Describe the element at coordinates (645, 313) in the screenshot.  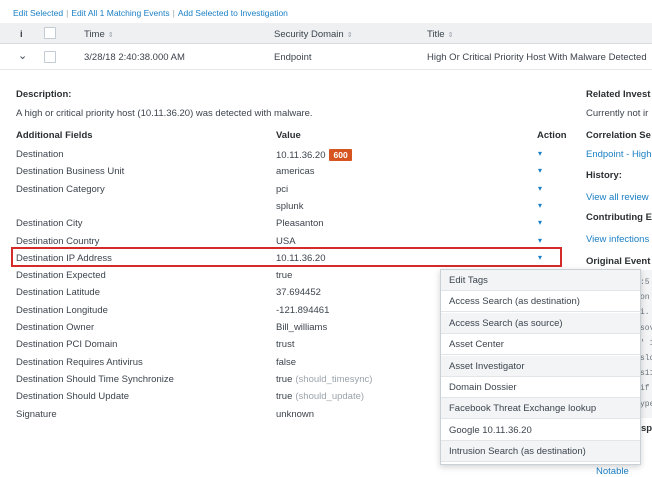
I see `code-line: i.` at that location.